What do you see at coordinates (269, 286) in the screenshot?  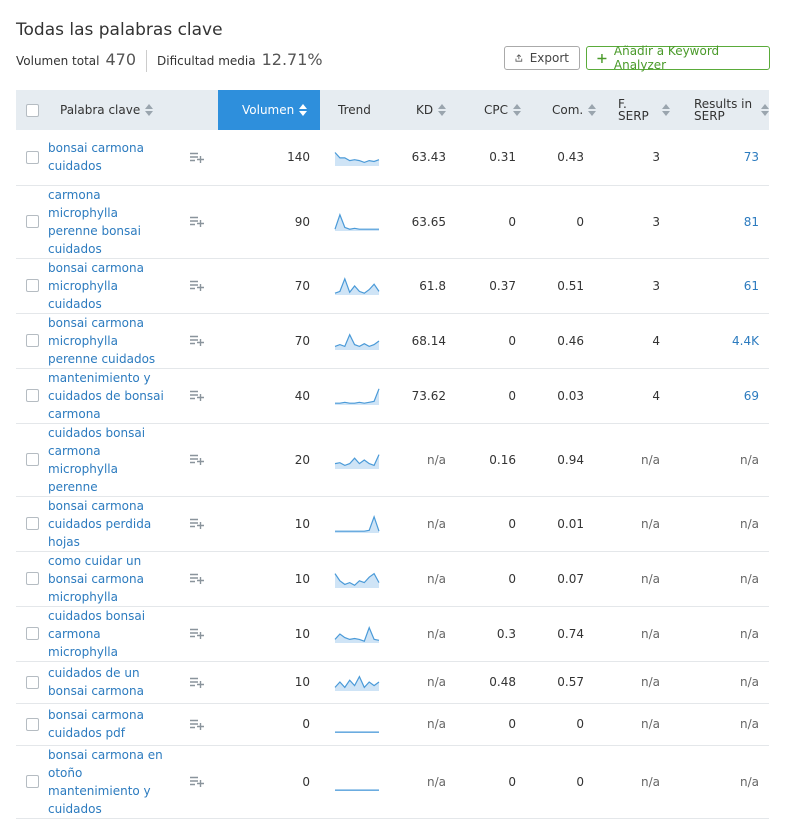 I see `volume-cell: 70` at bounding box center [269, 286].